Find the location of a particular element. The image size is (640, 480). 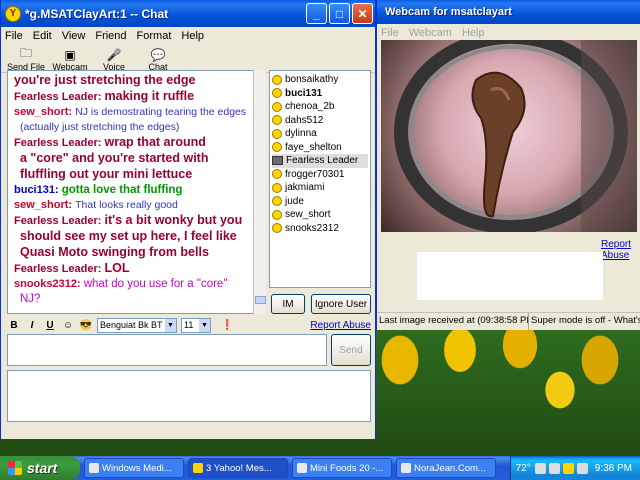

menu-friend: Friend is located at coordinates (110, 36).